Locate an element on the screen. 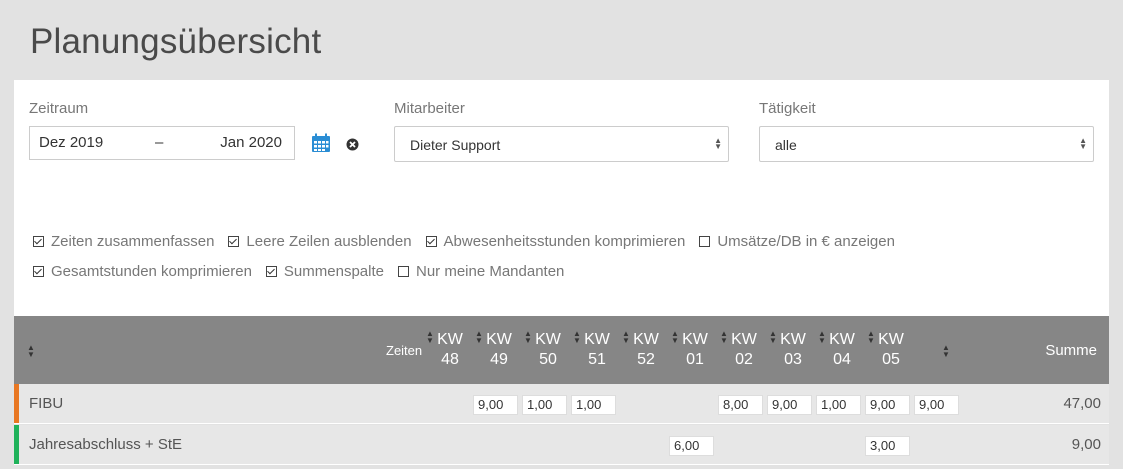 This screenshot has height=469, width=1123. week-number: 52 is located at coordinates (646, 359).